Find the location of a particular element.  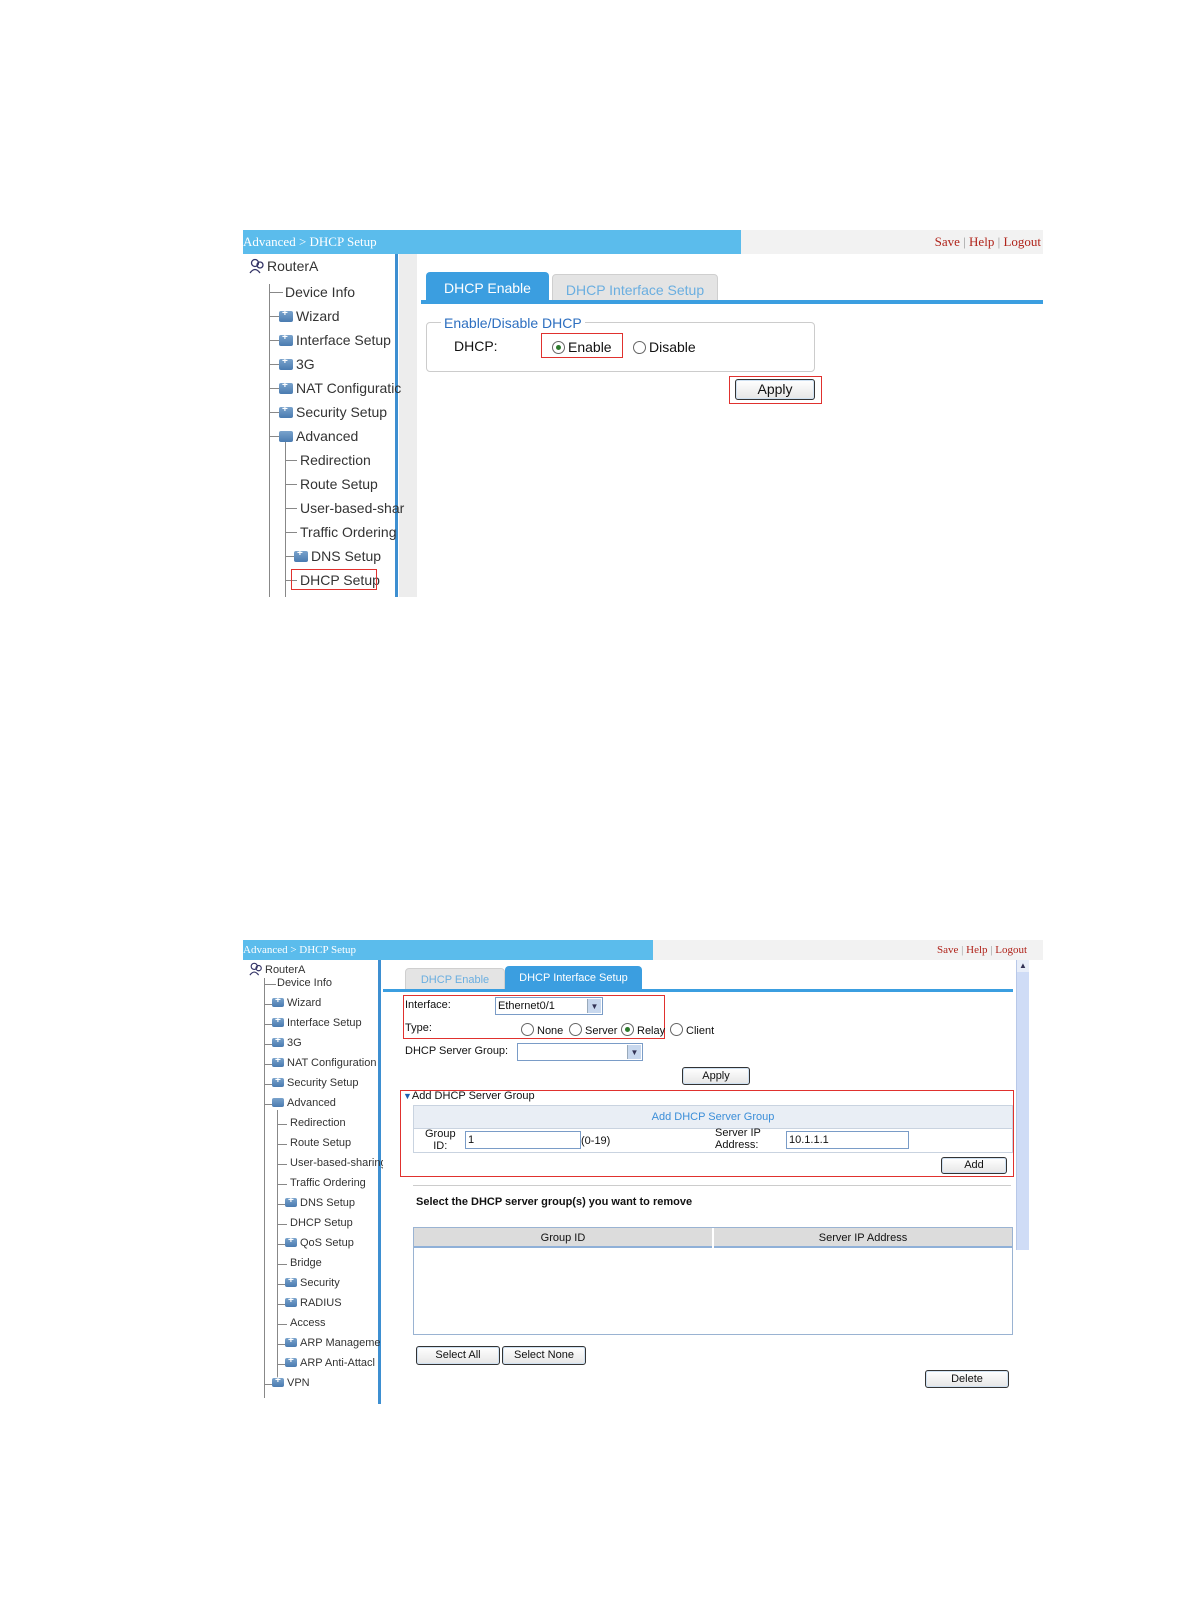

triangle-down-icon: ▼ is located at coordinates (407, 1096).